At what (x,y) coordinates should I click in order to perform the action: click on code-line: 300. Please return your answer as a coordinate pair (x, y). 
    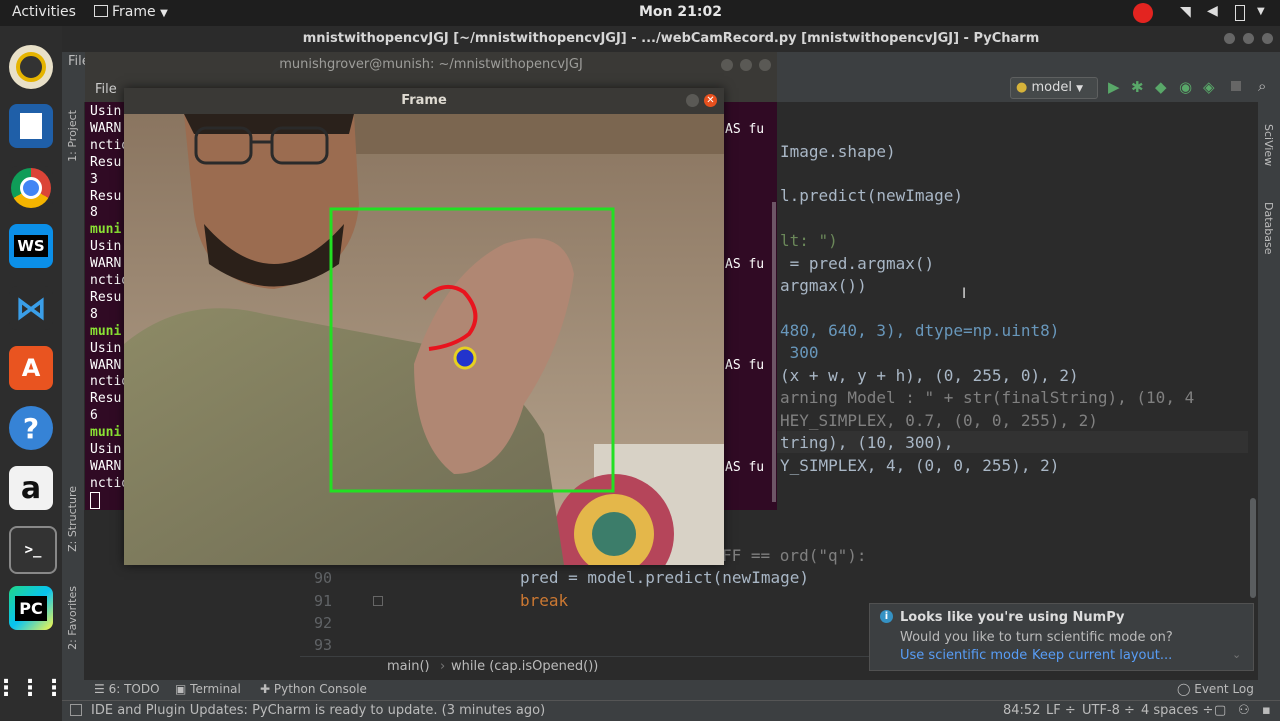
    Looking at the image, I should click on (799, 352).